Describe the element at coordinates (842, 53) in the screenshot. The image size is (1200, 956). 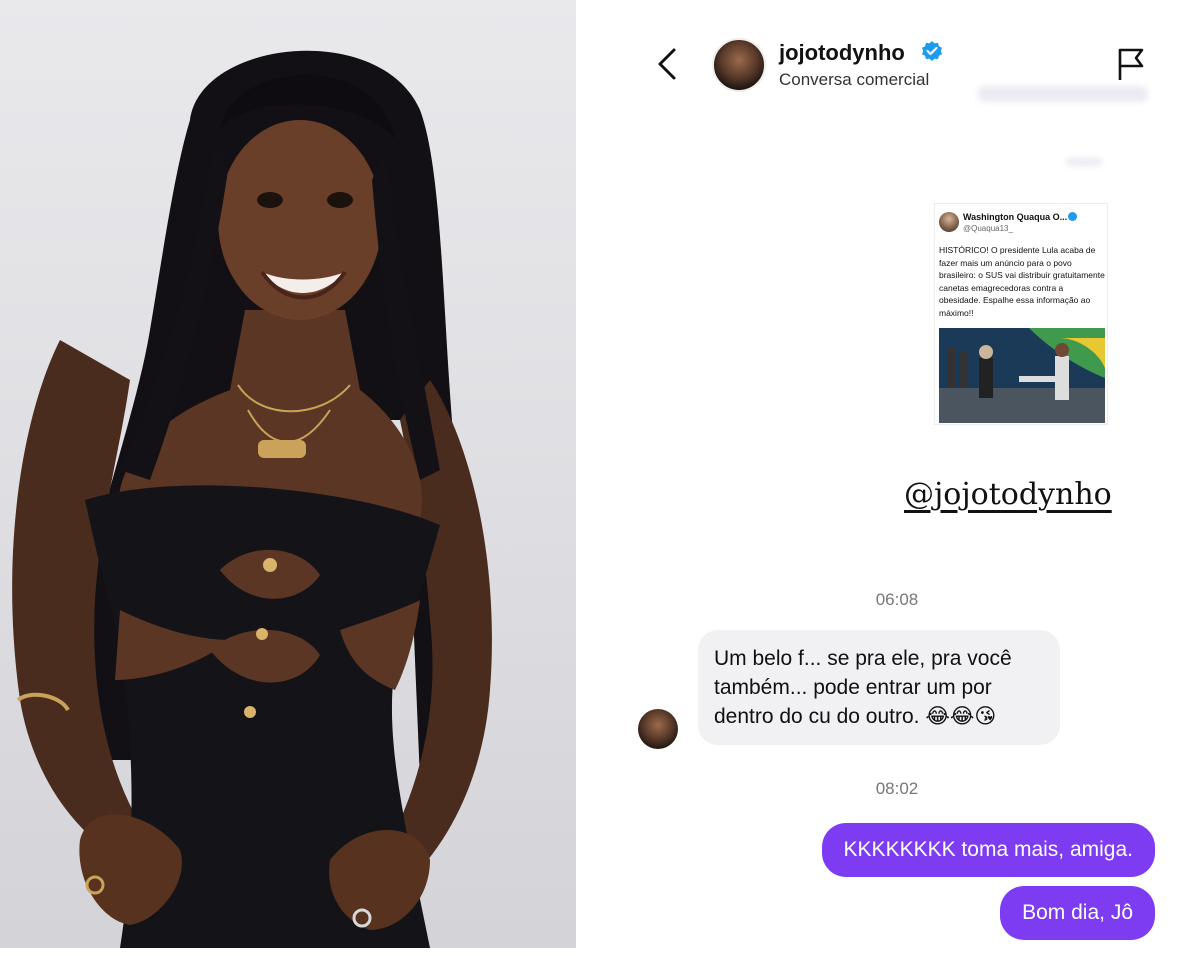
I see `contact-name: jojotodynho` at that location.